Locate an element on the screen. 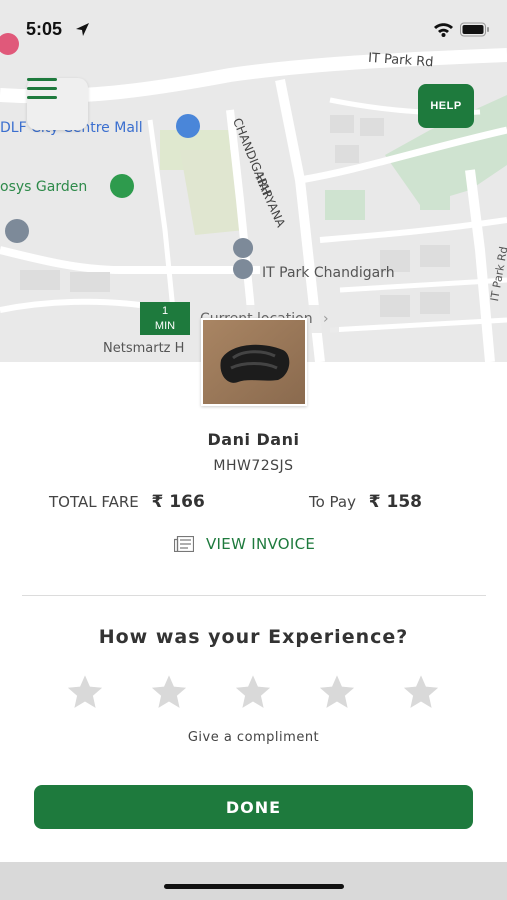 The image size is (507, 900). map-label-infosys-garden: osys Garden is located at coordinates (44, 187).